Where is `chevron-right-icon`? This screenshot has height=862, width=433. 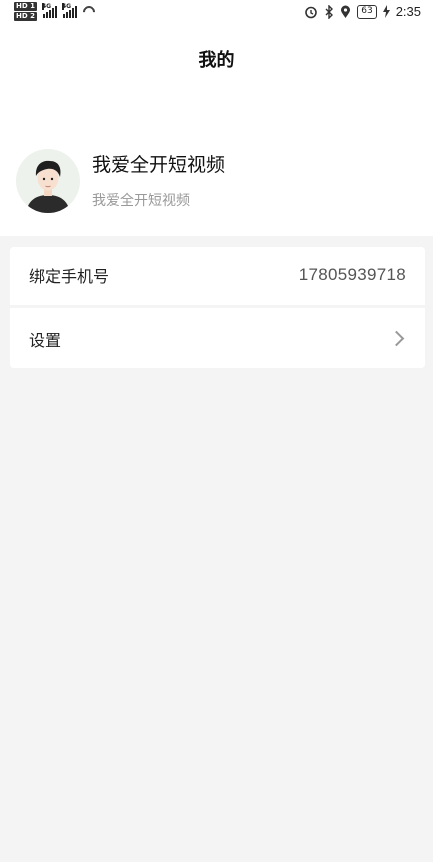 chevron-right-icon is located at coordinates (396, 338).